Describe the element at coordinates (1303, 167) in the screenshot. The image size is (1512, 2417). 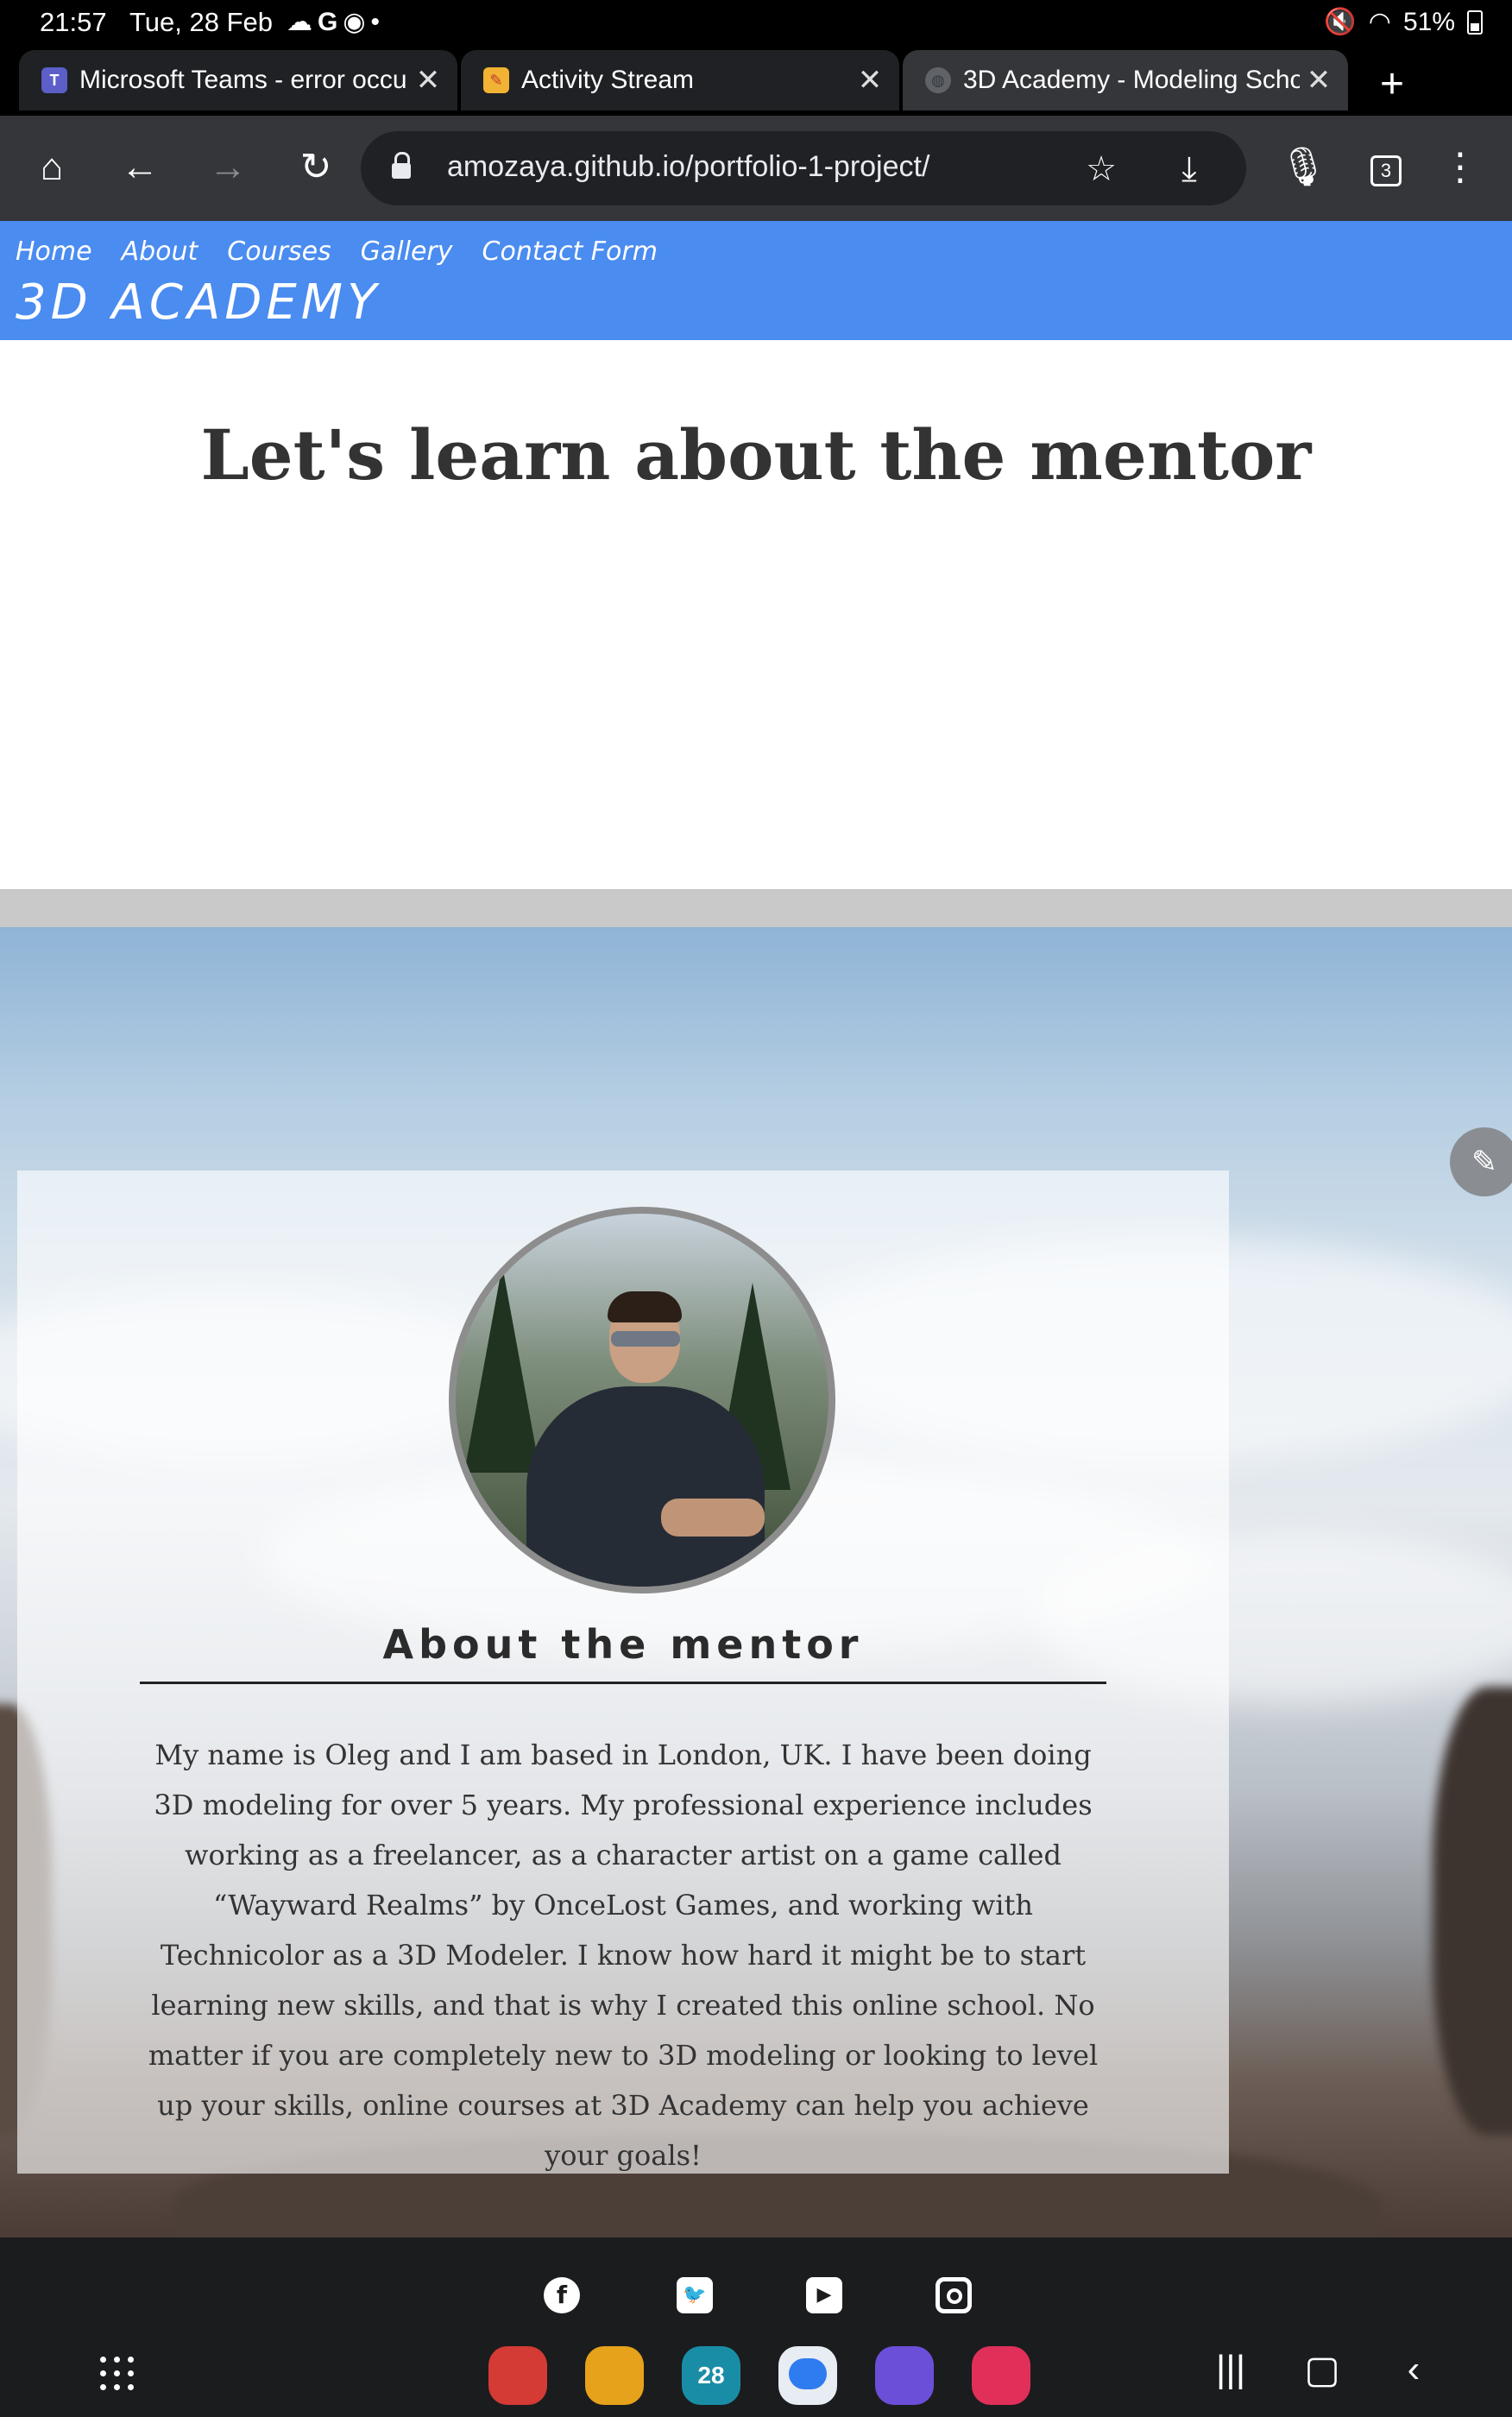
I see `microphone-icon: 🎙` at that location.